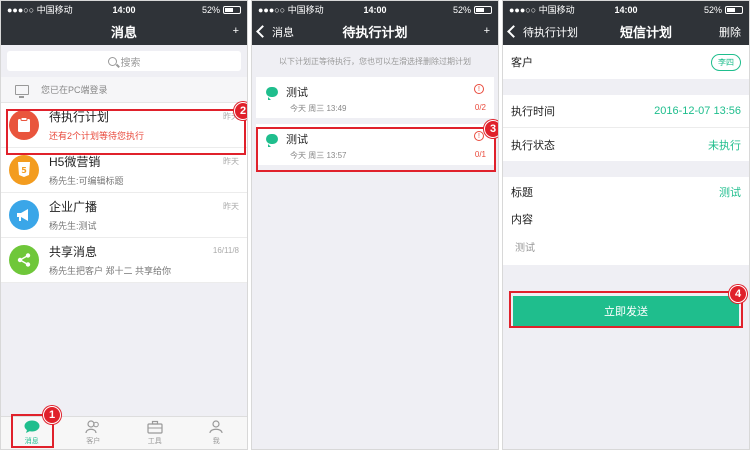 This screenshot has height=450, width=750. Describe the element at coordinates (522, 193) in the screenshot. I see `subject-label: 标题` at that location.